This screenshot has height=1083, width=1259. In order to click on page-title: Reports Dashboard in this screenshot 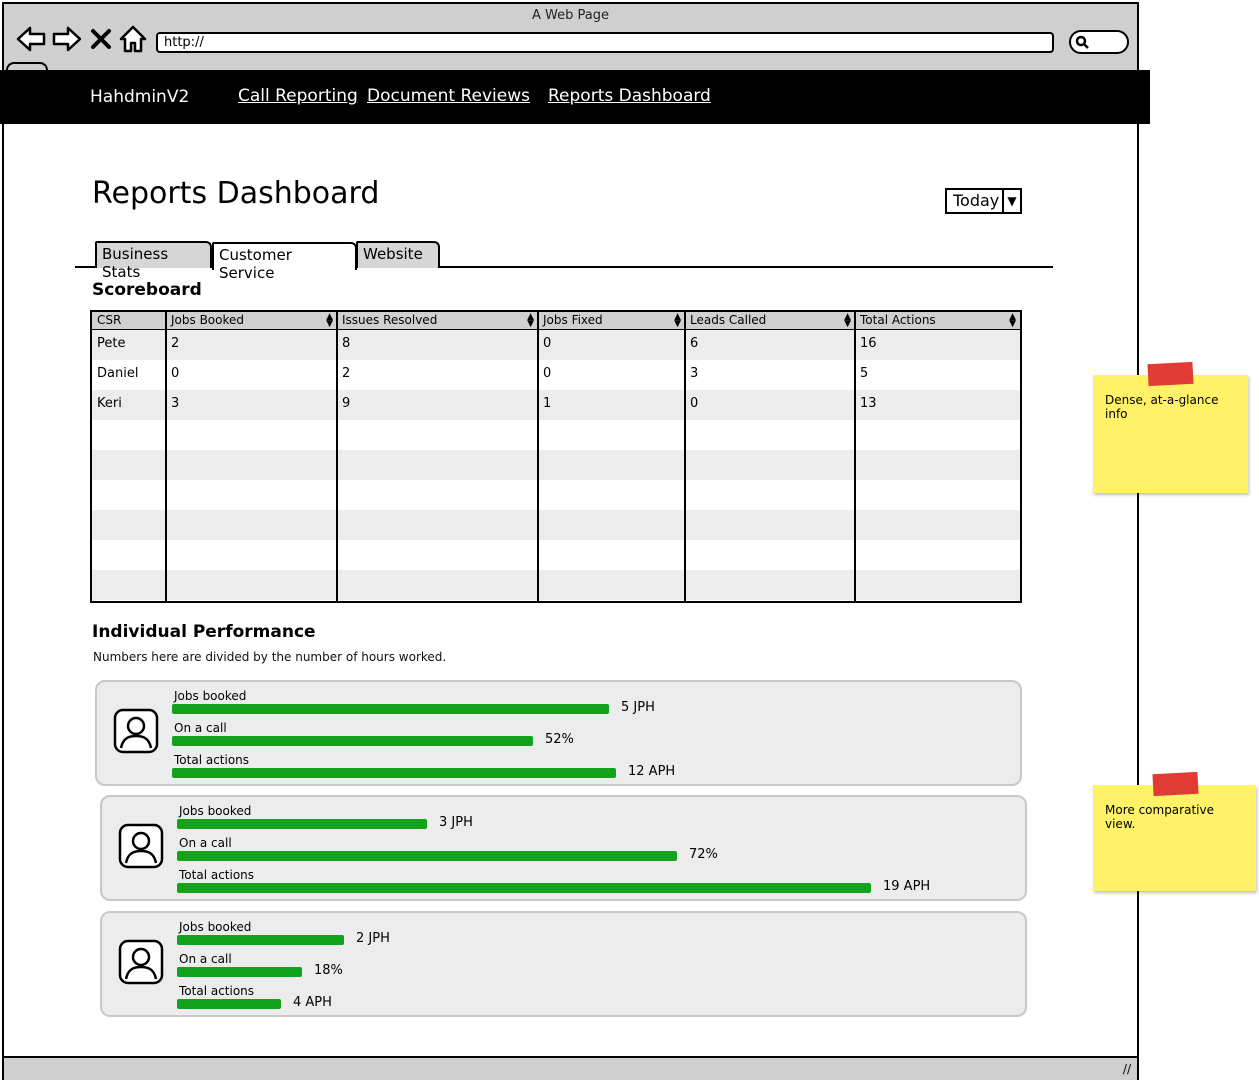, I will do `click(236, 193)`.